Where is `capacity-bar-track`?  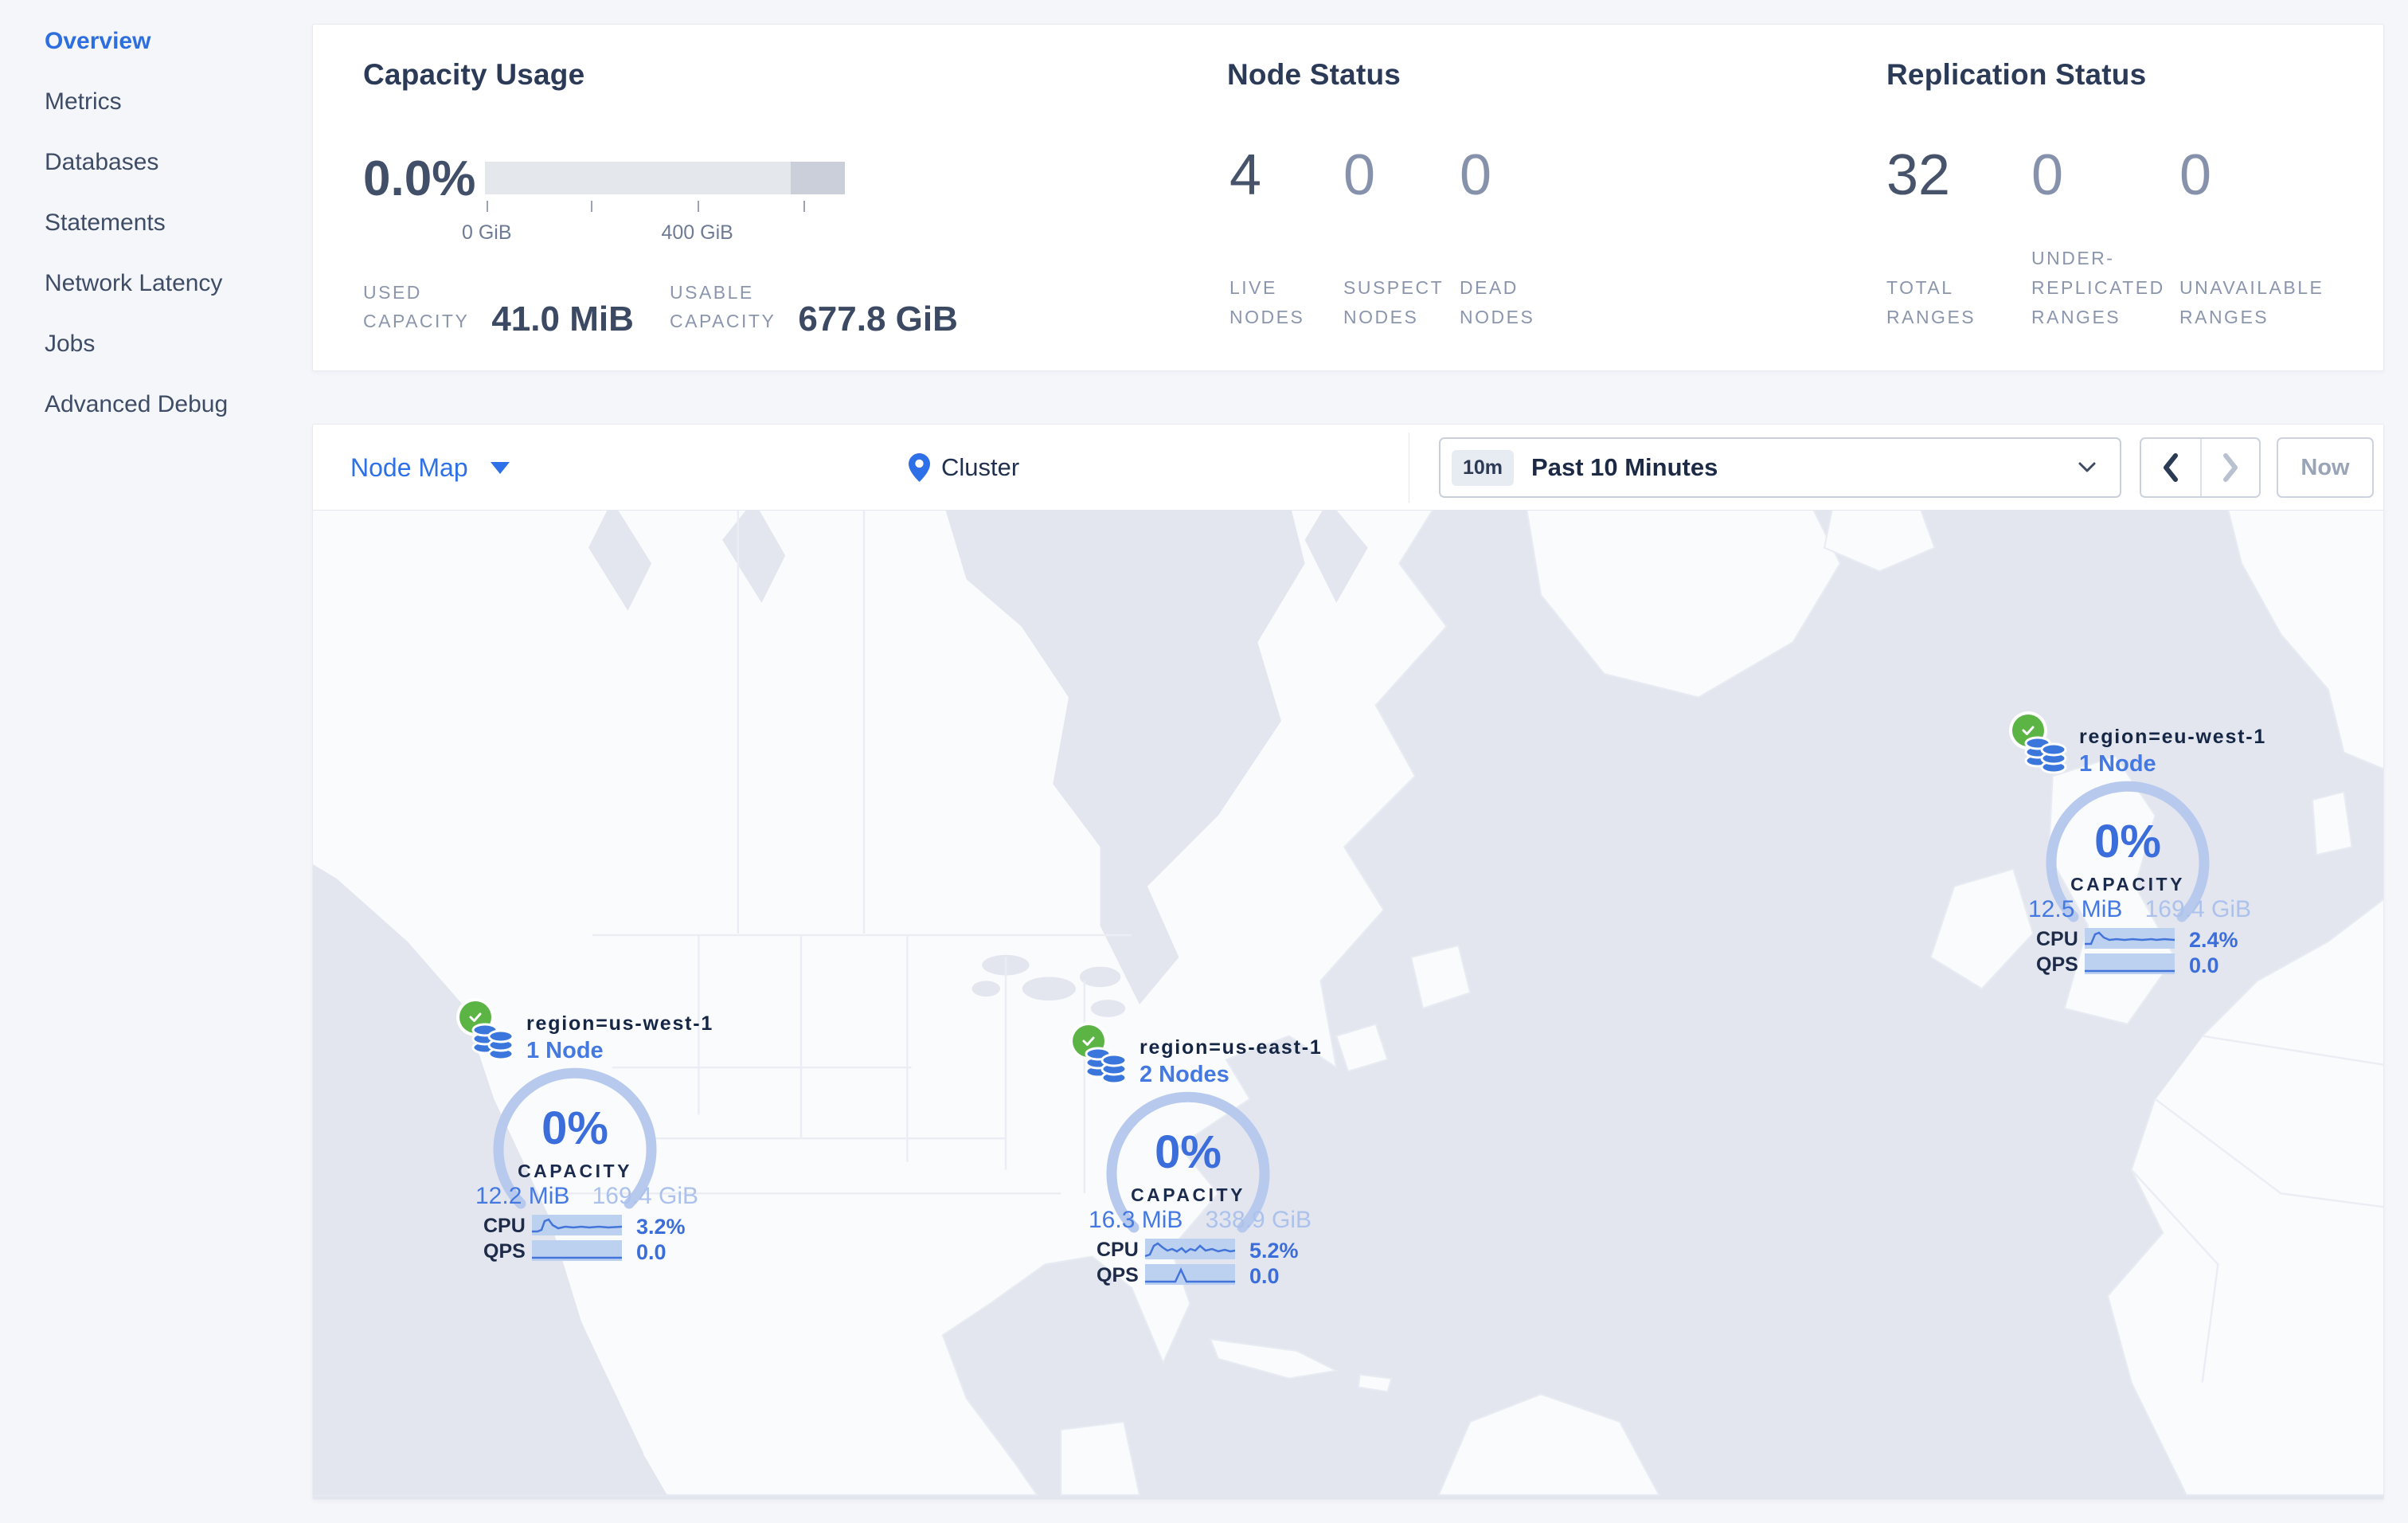
capacity-bar-track is located at coordinates (665, 178).